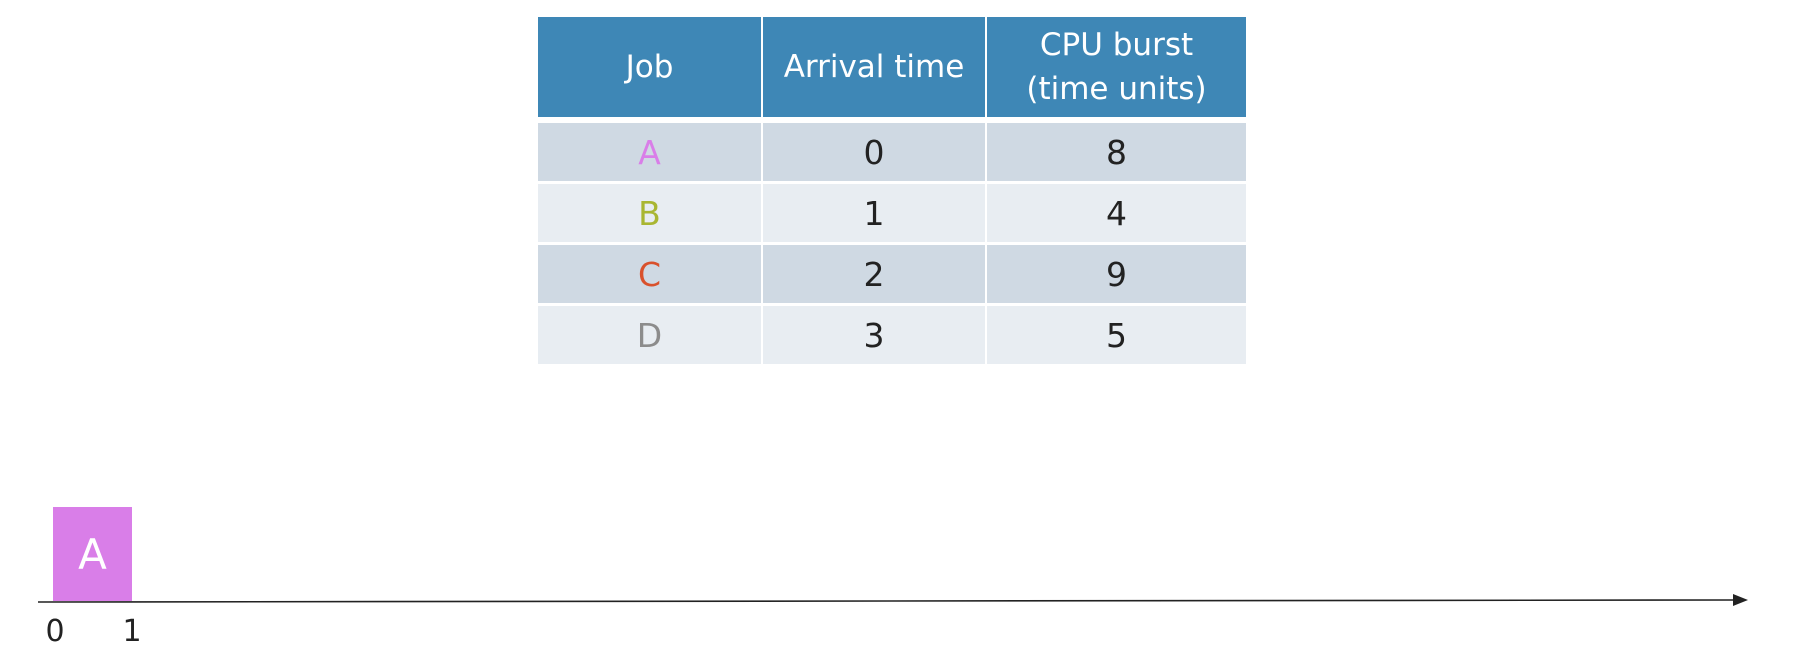 The image size is (1802, 662). What do you see at coordinates (886, 601) in the screenshot?
I see `time-axis` at bounding box center [886, 601].